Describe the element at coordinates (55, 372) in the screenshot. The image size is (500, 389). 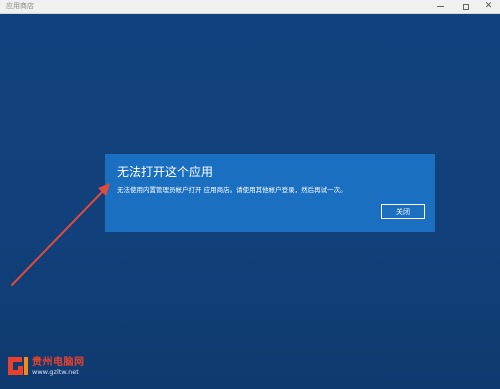
I see `watermark-url: www.gzltw.net` at that location.